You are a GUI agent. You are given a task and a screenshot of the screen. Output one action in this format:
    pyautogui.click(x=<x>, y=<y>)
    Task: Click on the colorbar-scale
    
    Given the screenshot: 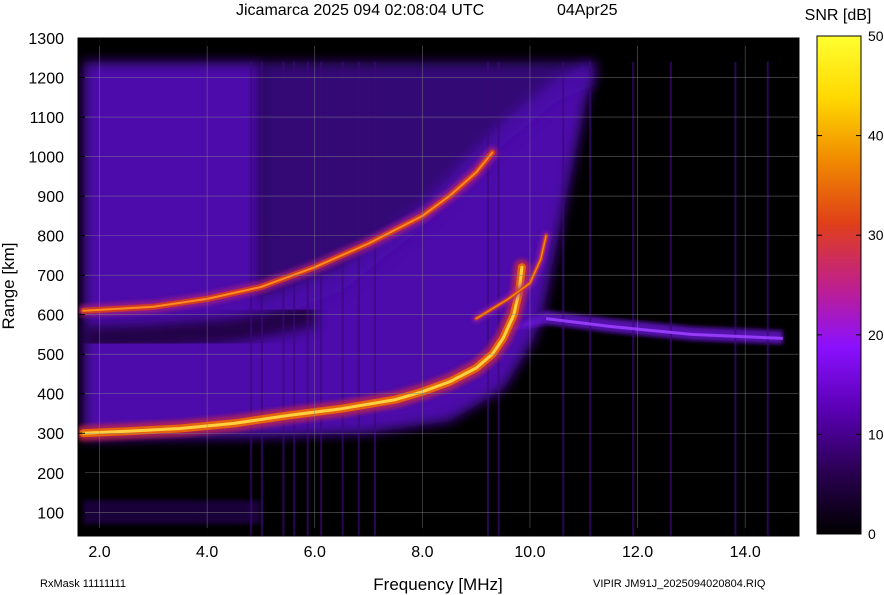 What is the action you would take?
    pyautogui.click(x=839, y=285)
    